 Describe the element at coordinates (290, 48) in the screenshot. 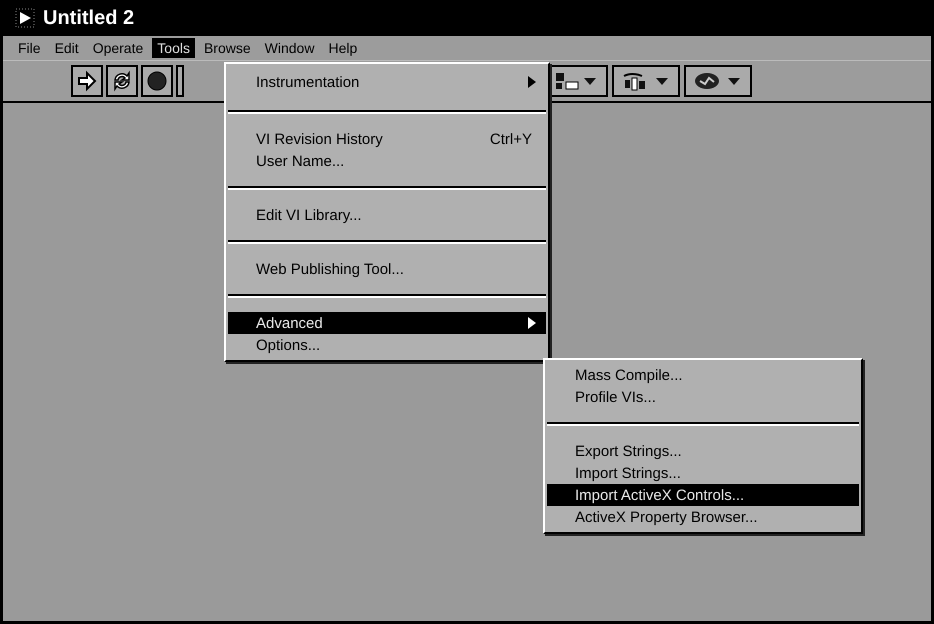

I see `menu-item: Window` at that location.